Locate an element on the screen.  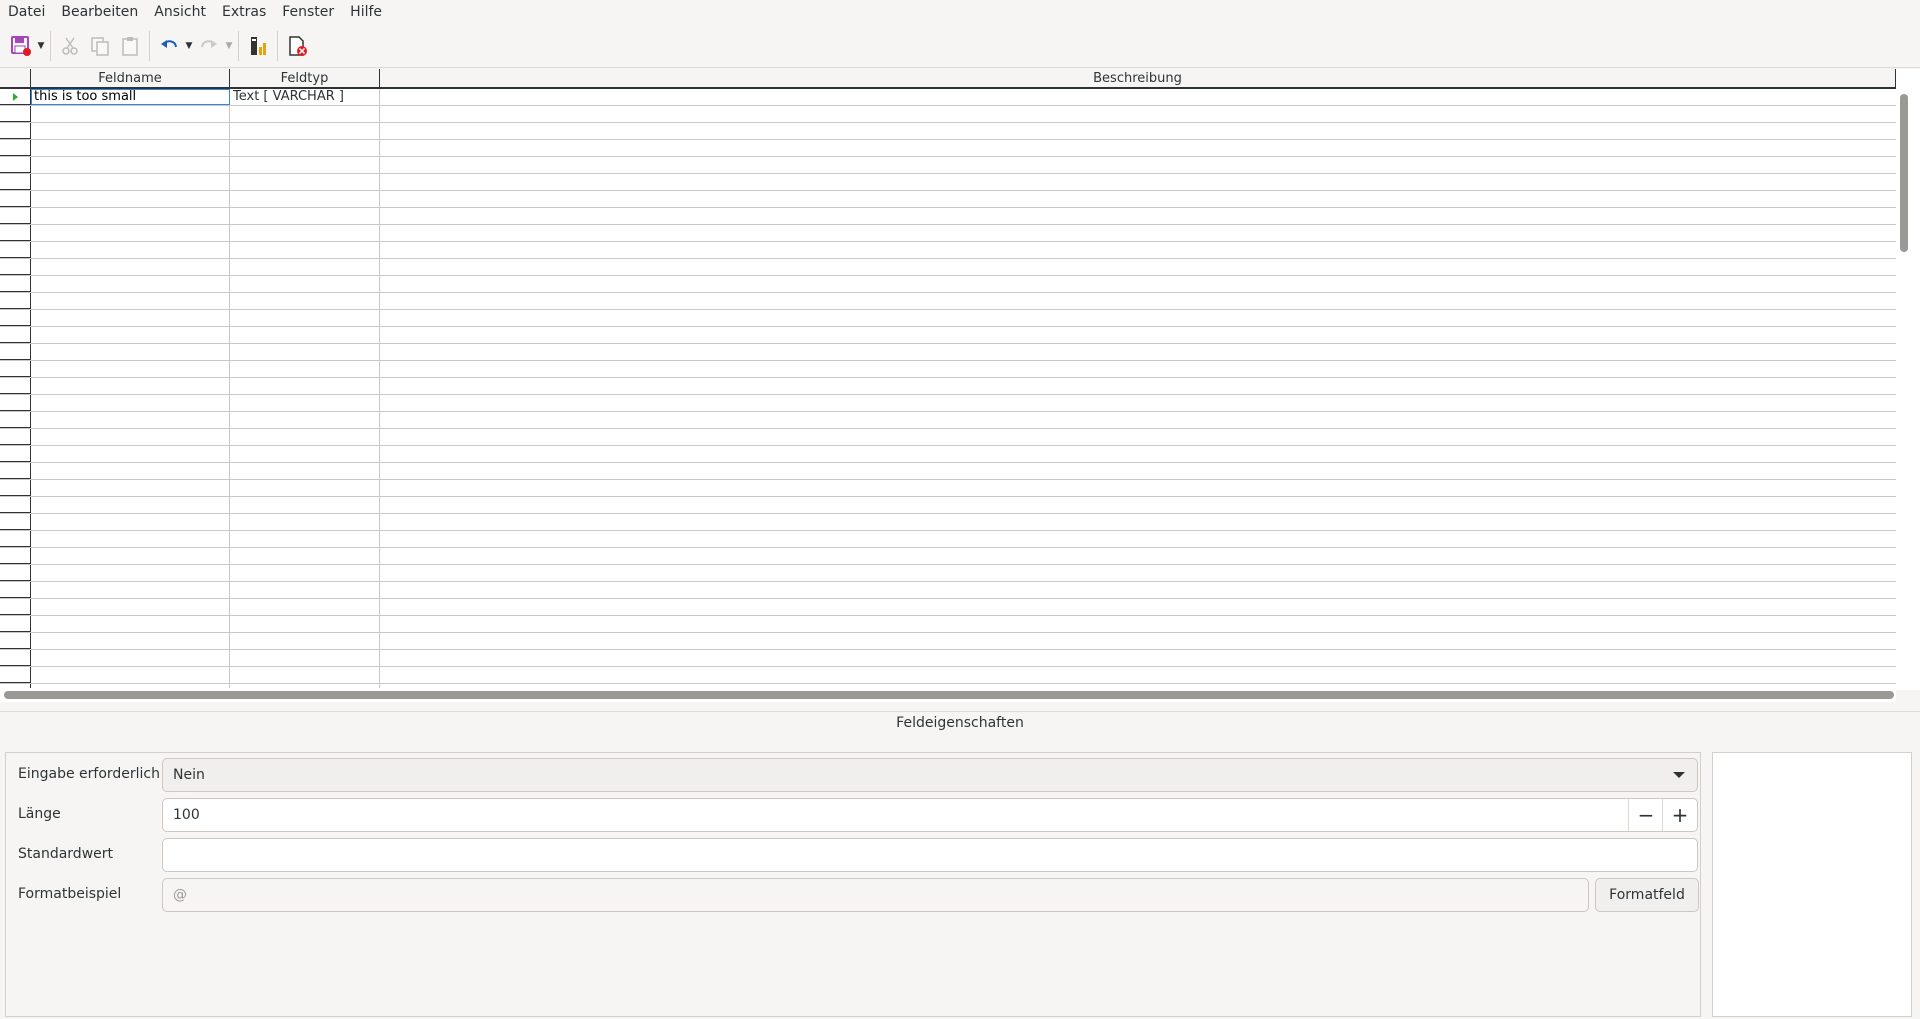
decrease-button: − is located at coordinates (1645, 815).